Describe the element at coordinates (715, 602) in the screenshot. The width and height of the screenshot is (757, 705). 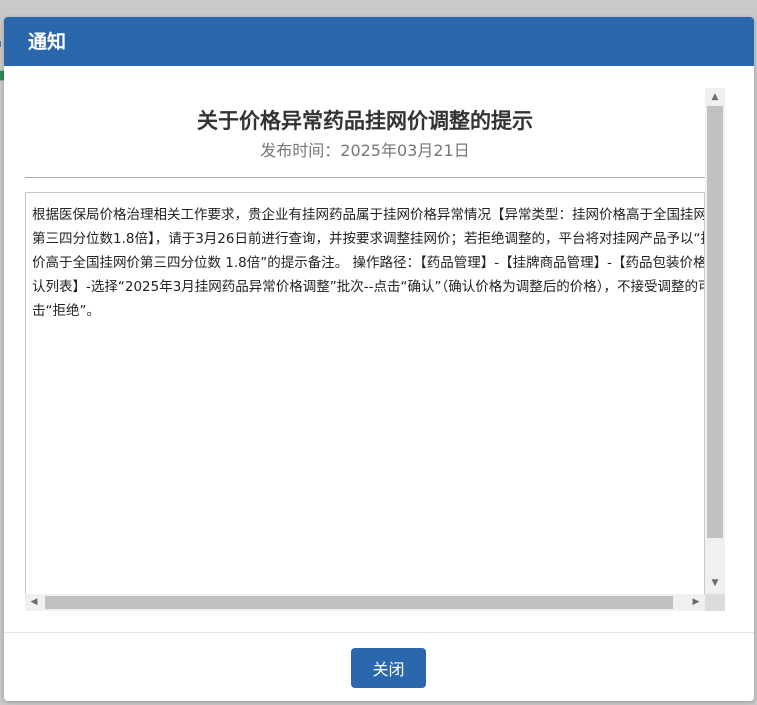
I see `scrollbar-corner` at that location.